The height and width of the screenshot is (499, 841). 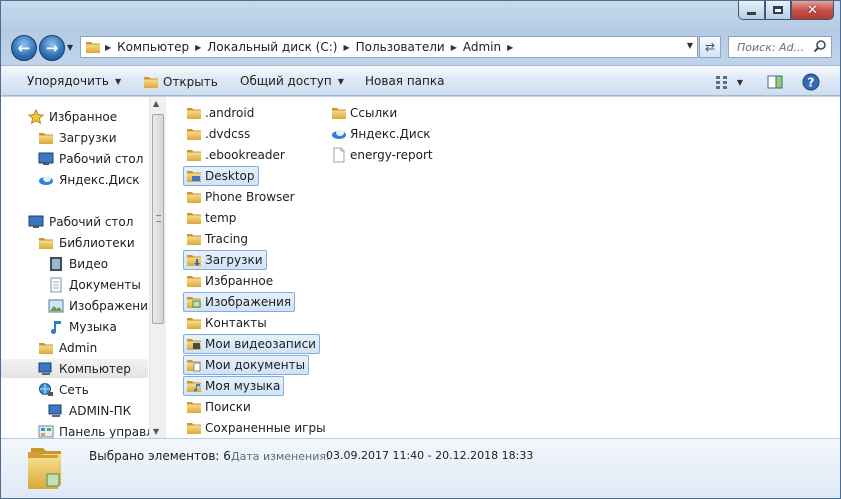 I want to click on nav-images: Изображения, so click(x=98, y=305).